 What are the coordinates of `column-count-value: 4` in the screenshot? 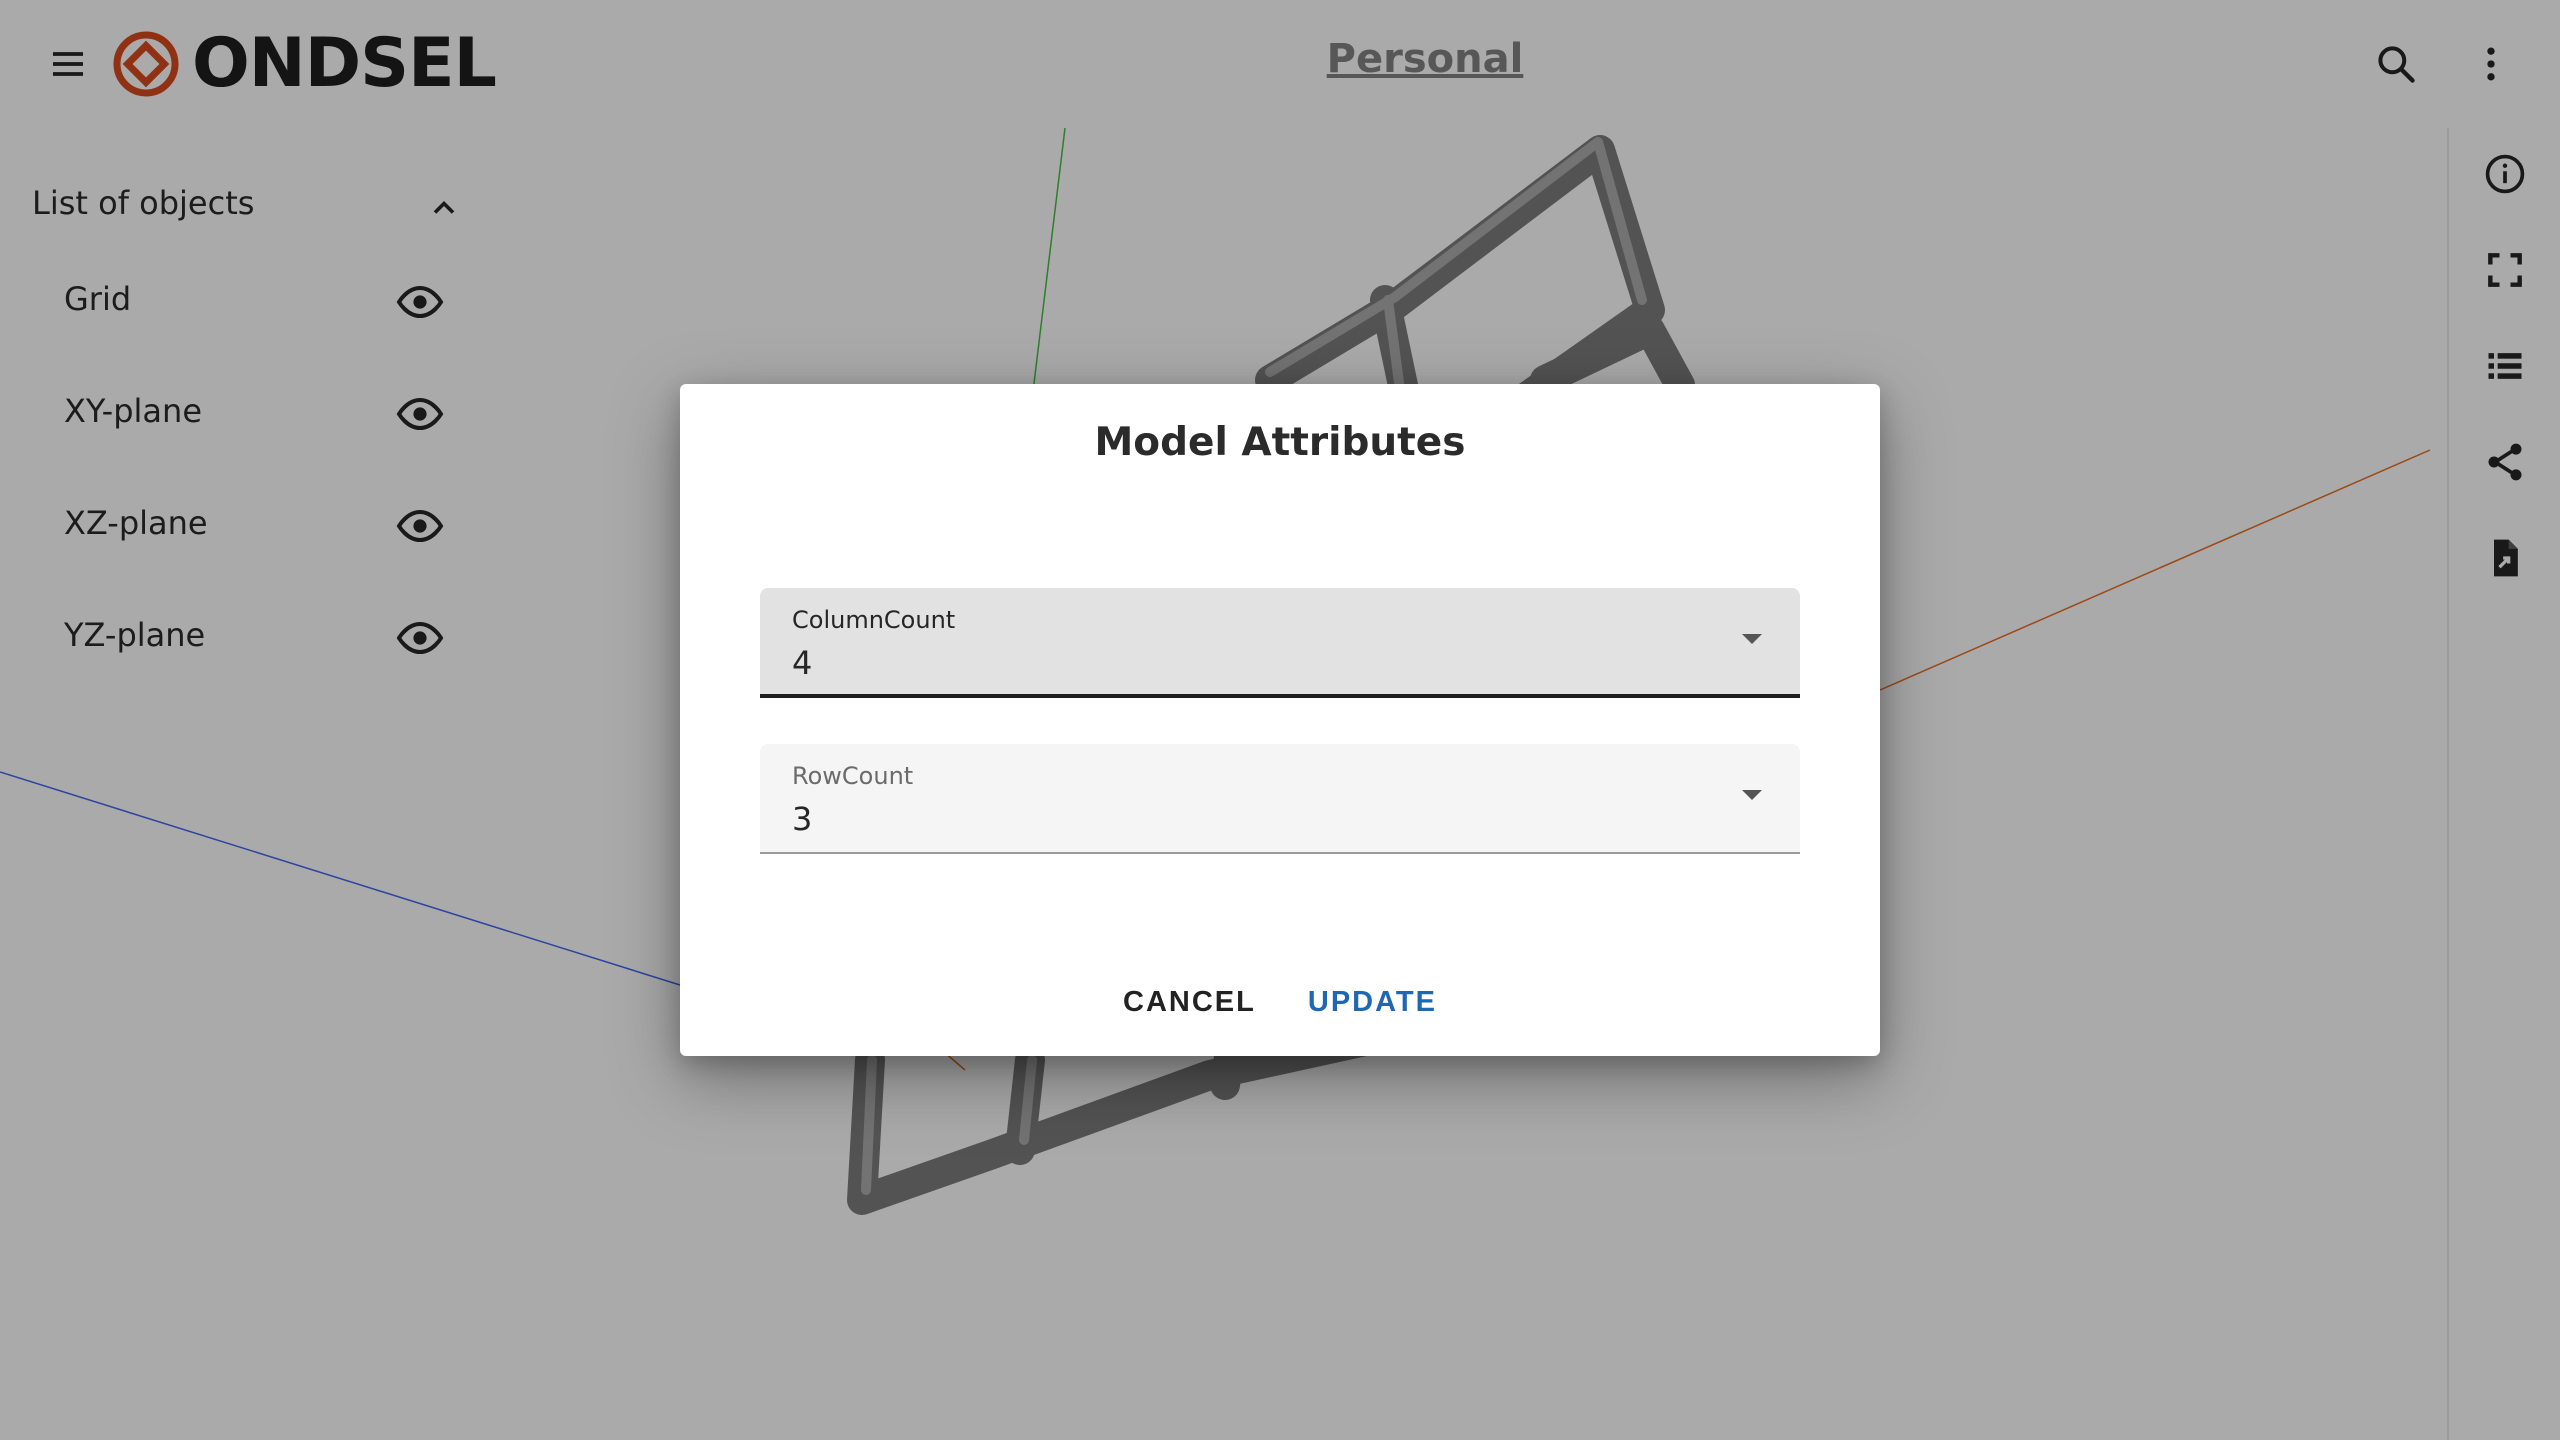 It's located at (802, 663).